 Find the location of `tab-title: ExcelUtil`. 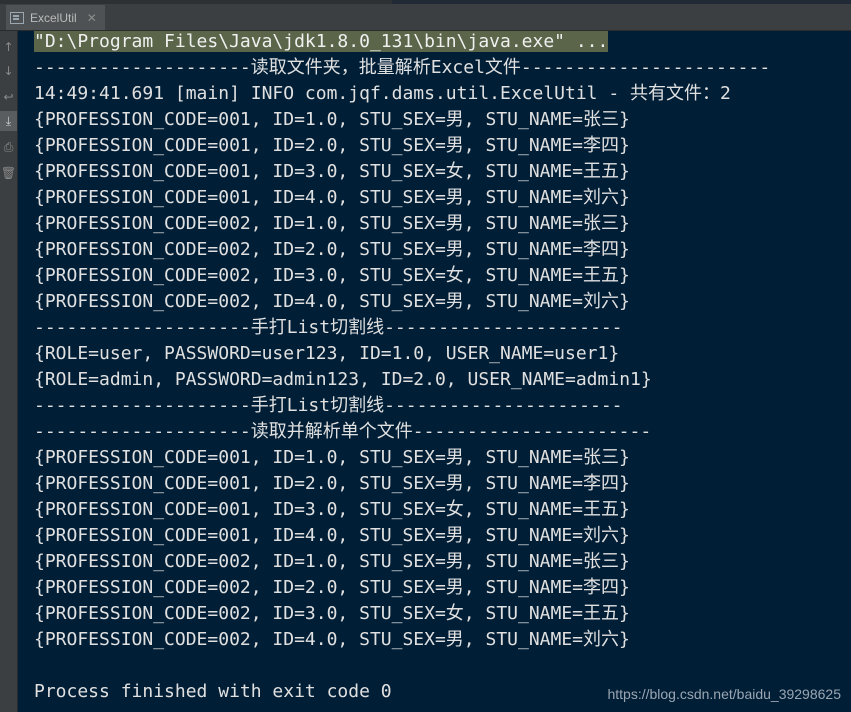

tab-title: ExcelUtil is located at coordinates (53, 17).